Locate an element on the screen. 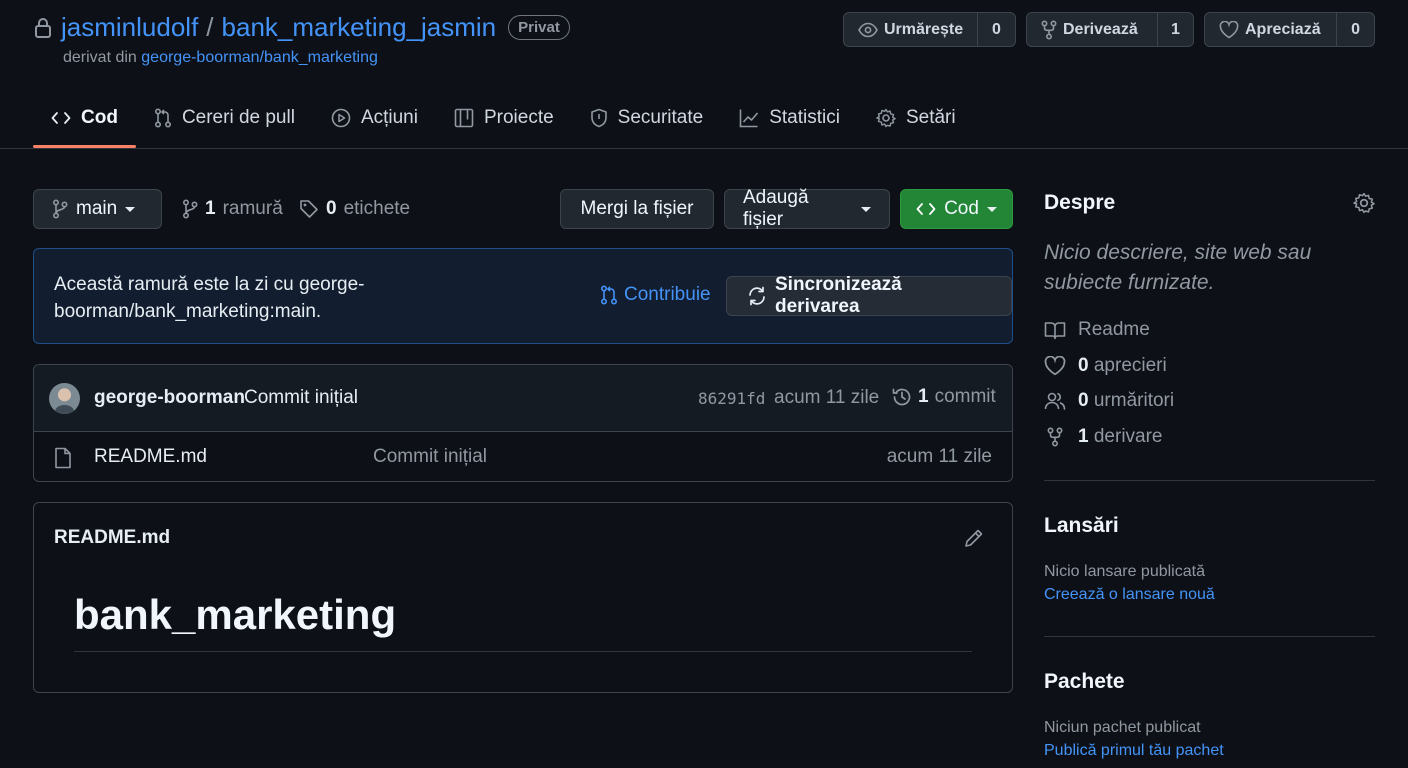  repo-owner-link: jasminludolf is located at coordinates (129, 27).